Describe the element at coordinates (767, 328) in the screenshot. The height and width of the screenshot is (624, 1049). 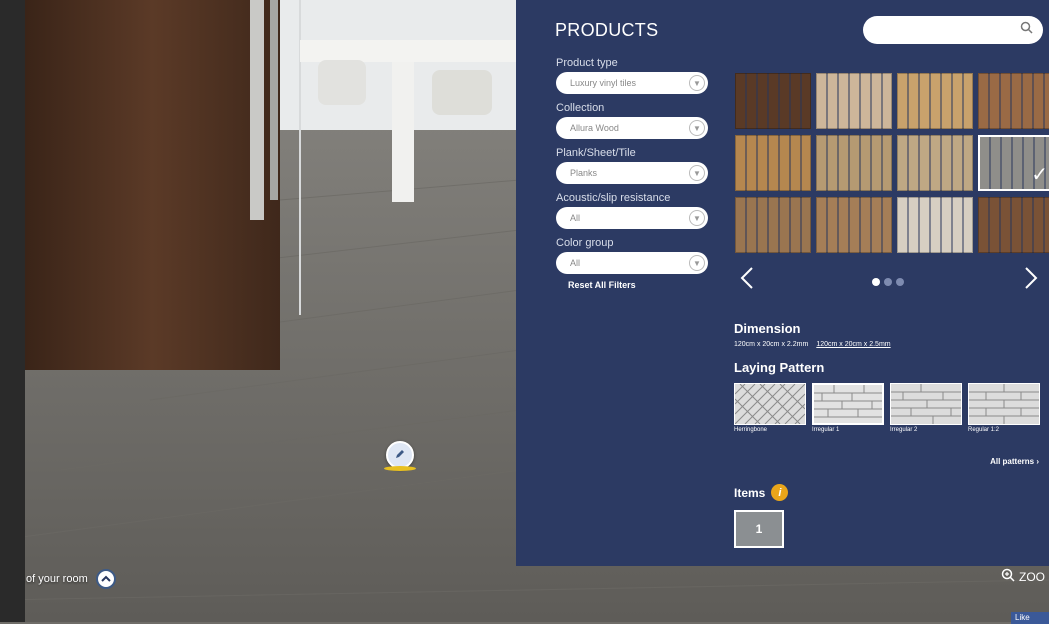
I see `dimension-title: Dimension` at that location.